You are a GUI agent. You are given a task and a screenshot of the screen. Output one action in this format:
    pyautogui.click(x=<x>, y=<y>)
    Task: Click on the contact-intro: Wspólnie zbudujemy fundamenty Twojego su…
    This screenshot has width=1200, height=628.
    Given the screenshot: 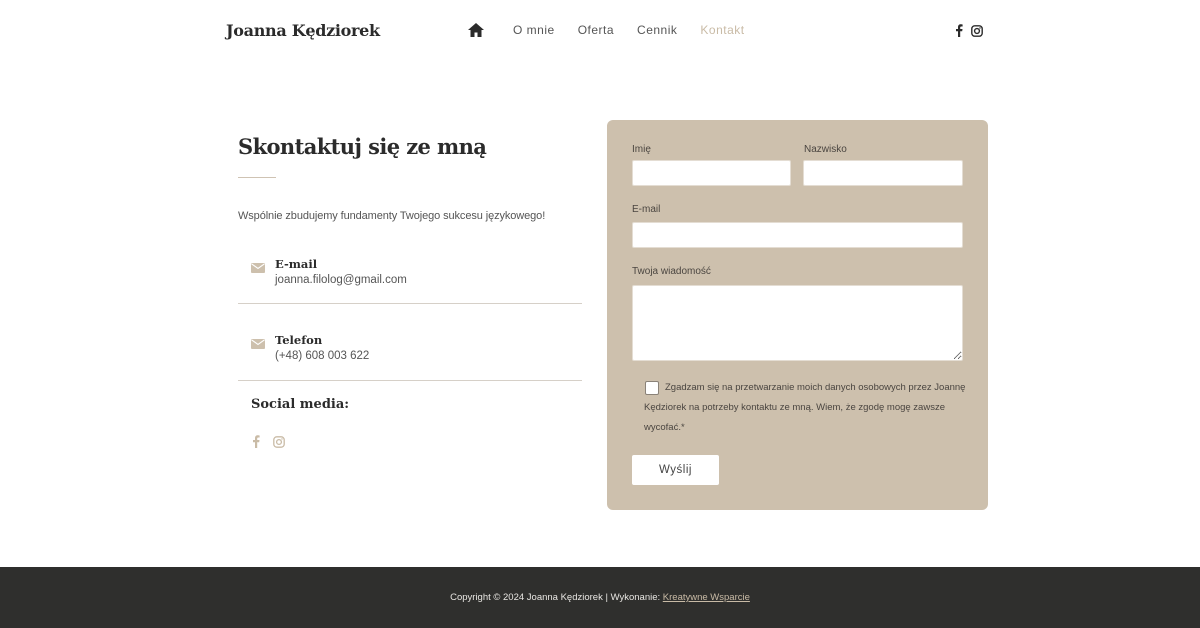 What is the action you would take?
    pyautogui.click(x=392, y=216)
    